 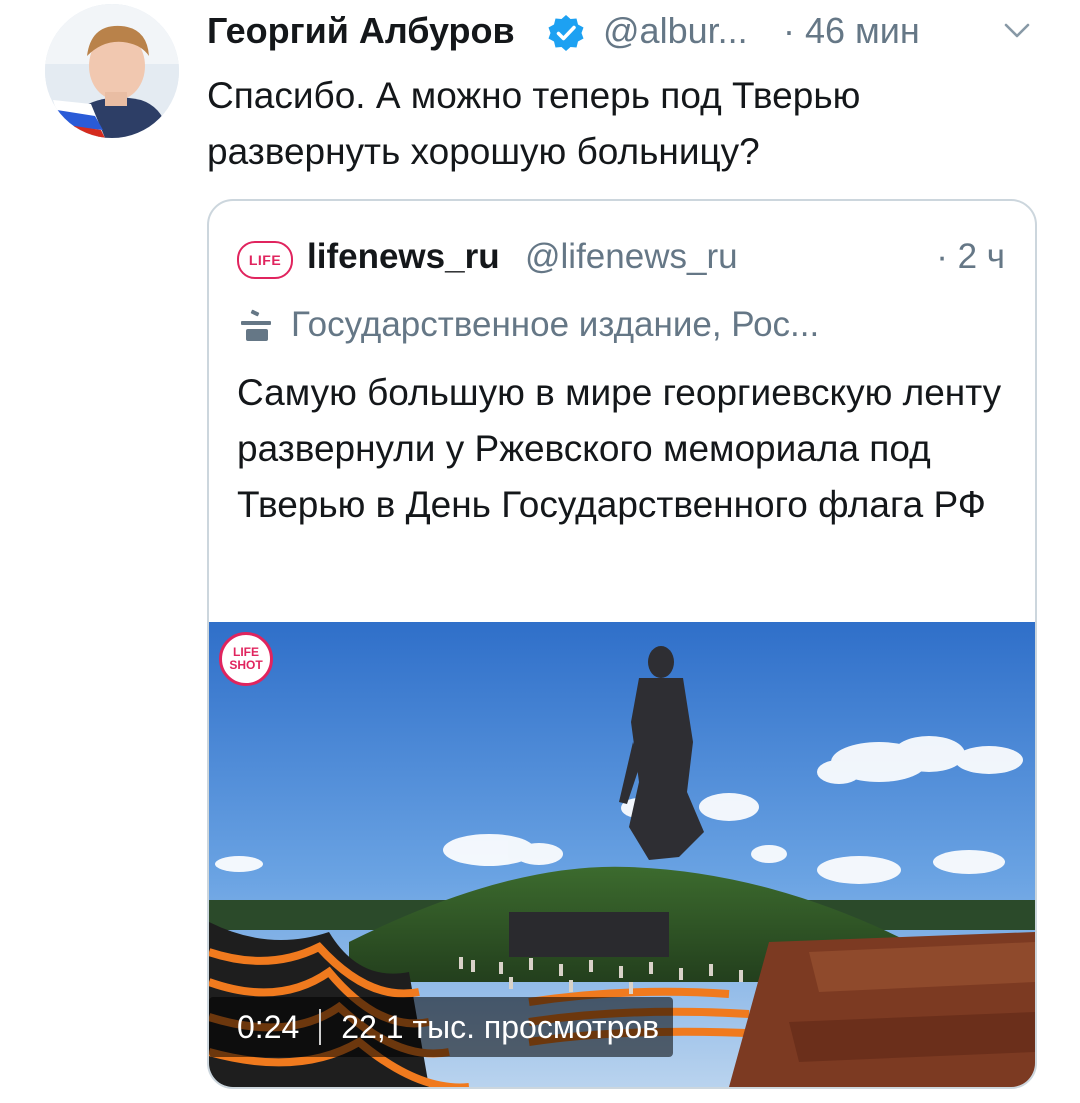 I want to click on author-name: Георгий Албуров, so click(x=361, y=31).